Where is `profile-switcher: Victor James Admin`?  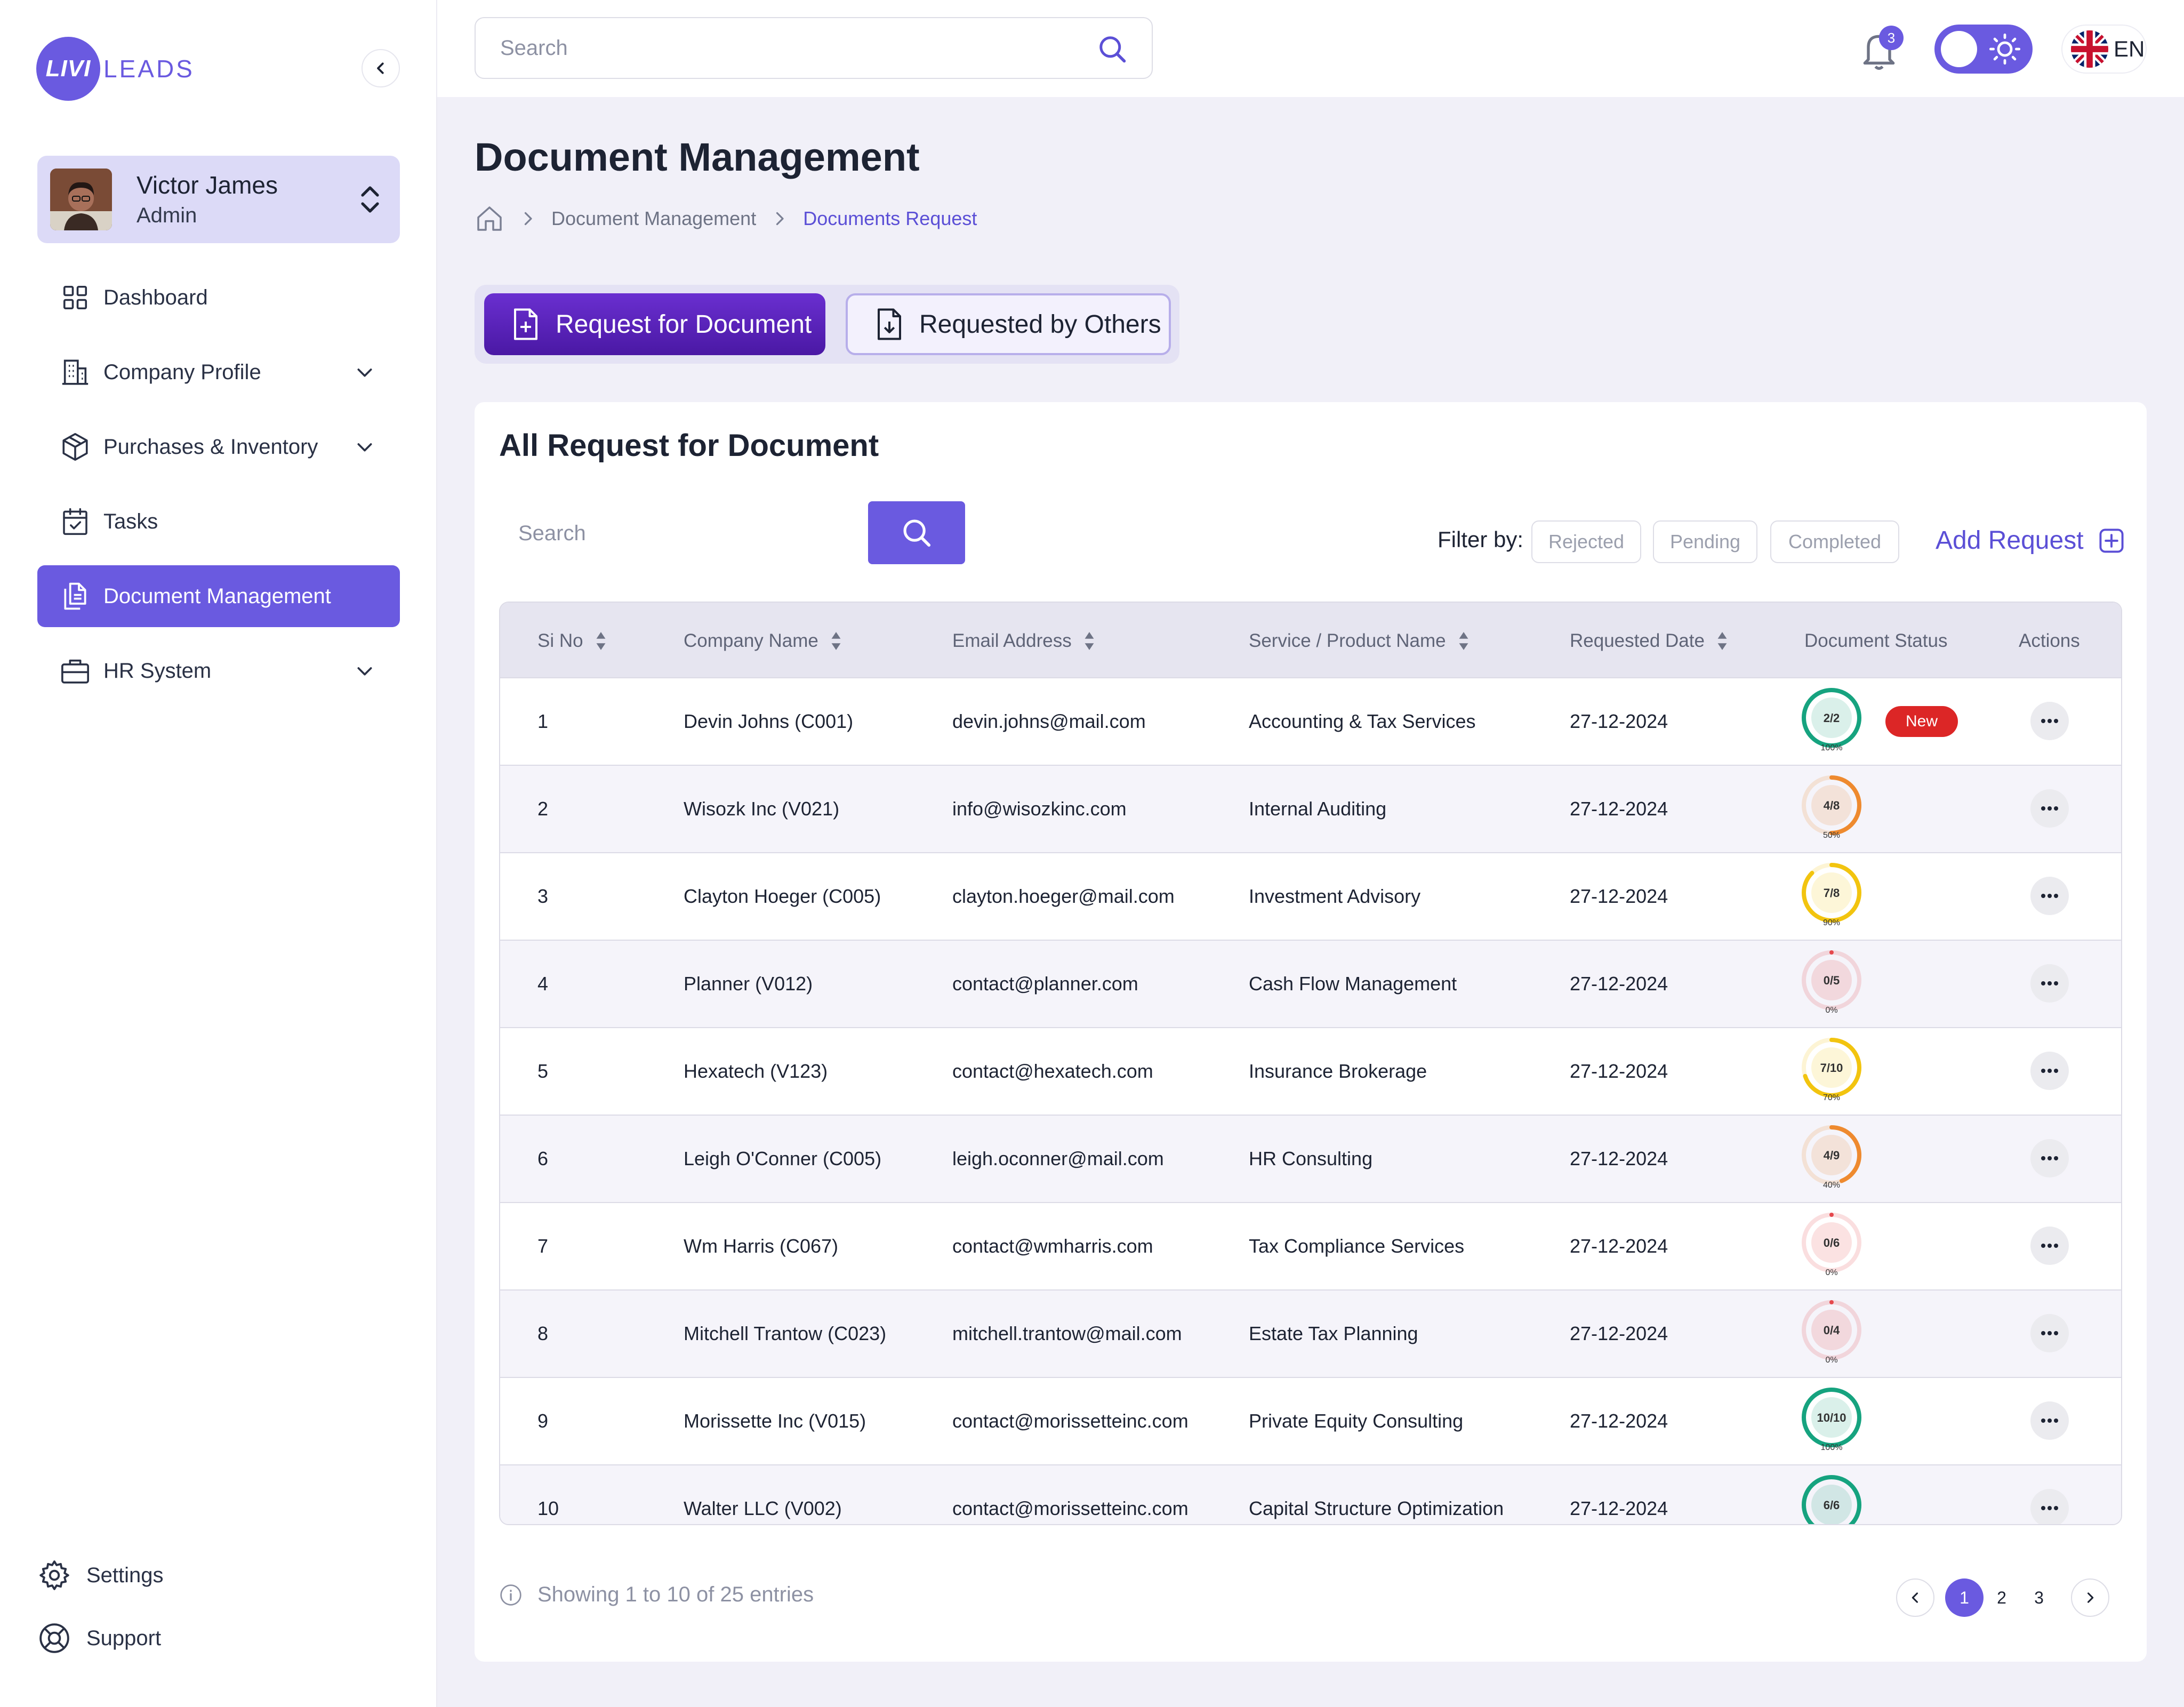
profile-switcher: Victor James Admin is located at coordinates (218, 199).